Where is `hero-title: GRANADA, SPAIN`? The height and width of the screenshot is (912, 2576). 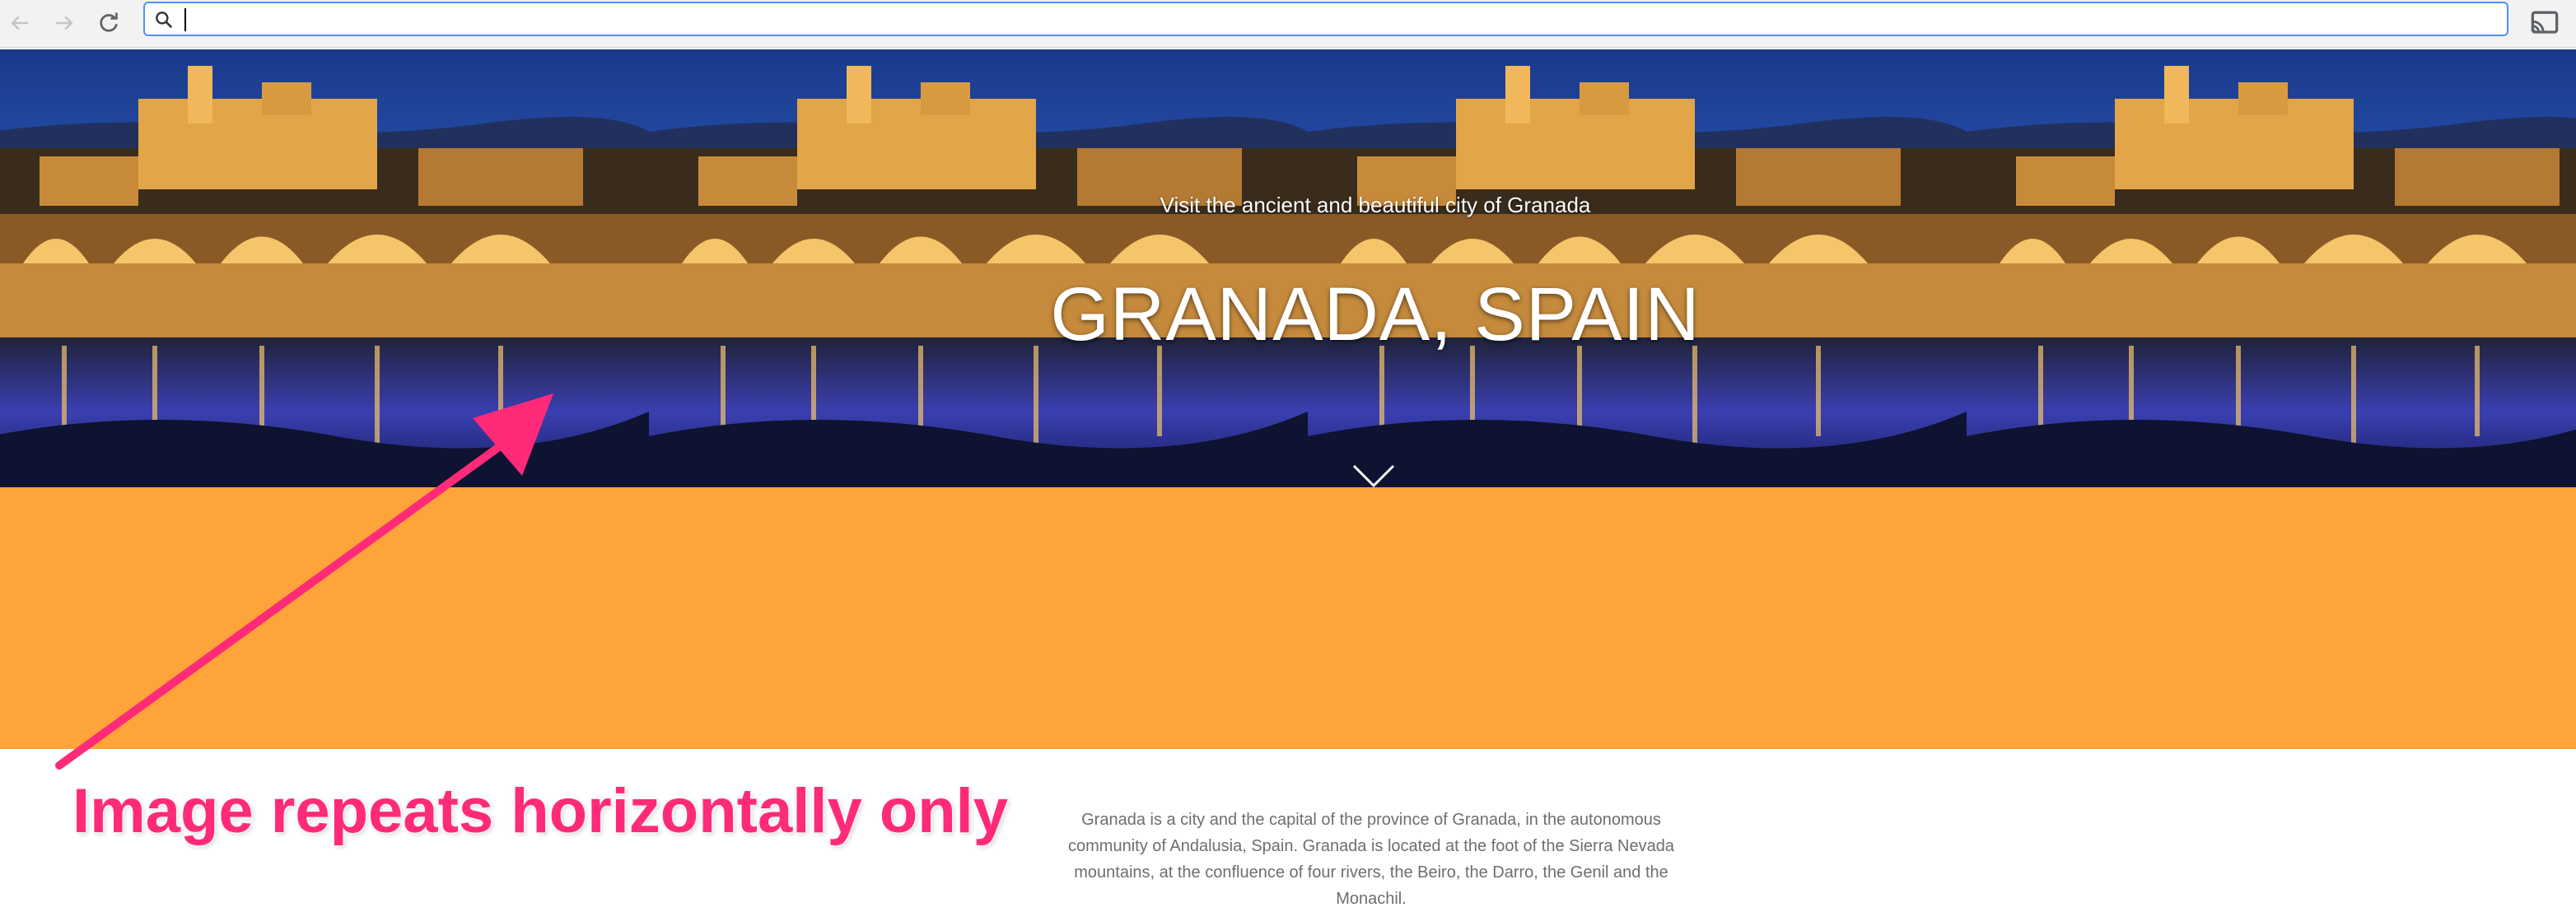
hero-title: GRANADA, SPAIN is located at coordinates (1375, 314).